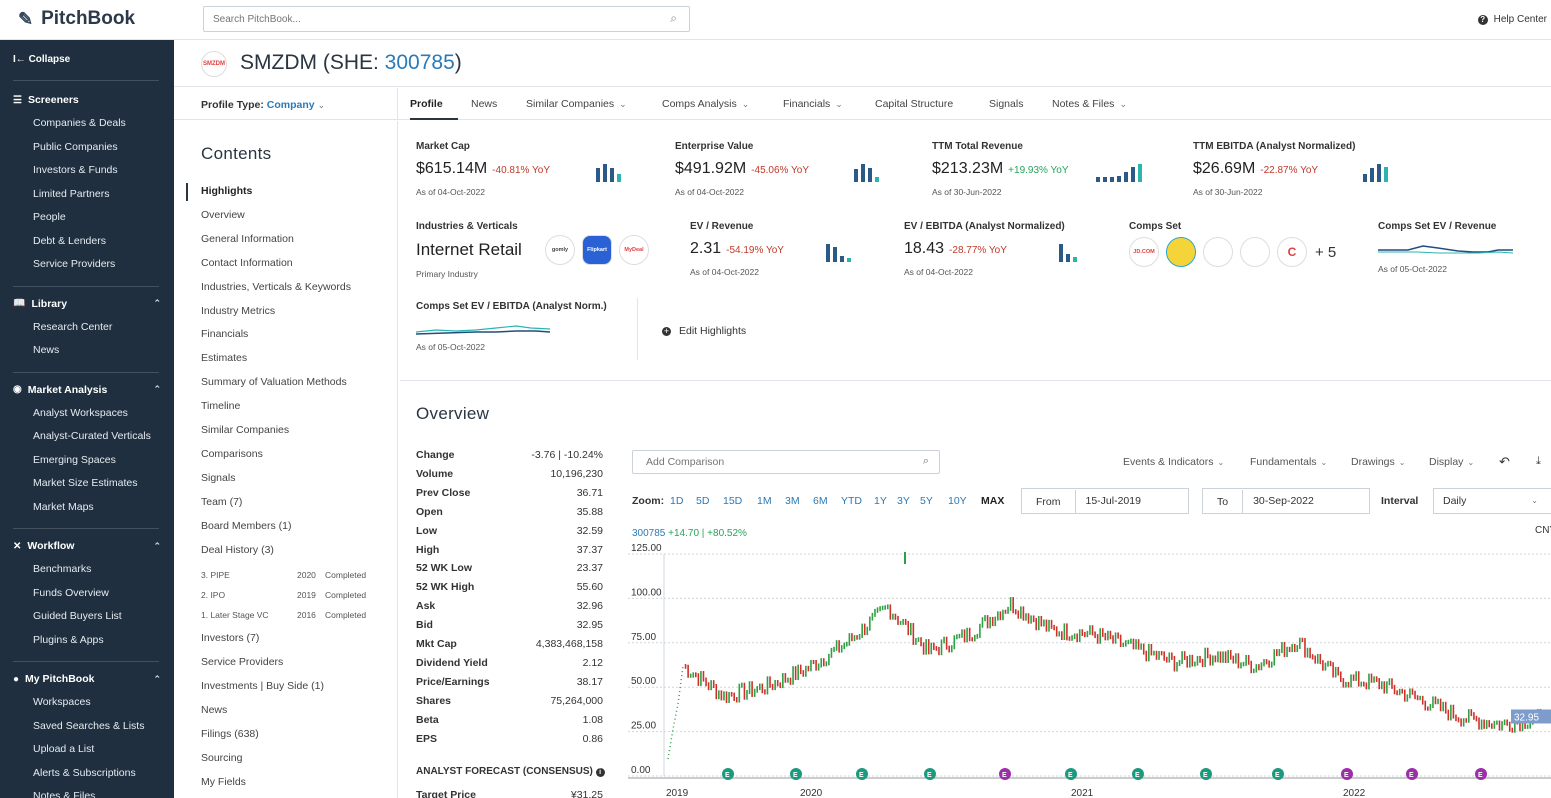 This screenshot has width=1551, height=798. Describe the element at coordinates (62, 702) in the screenshot. I see `sidebar-item: Workspaces` at that location.